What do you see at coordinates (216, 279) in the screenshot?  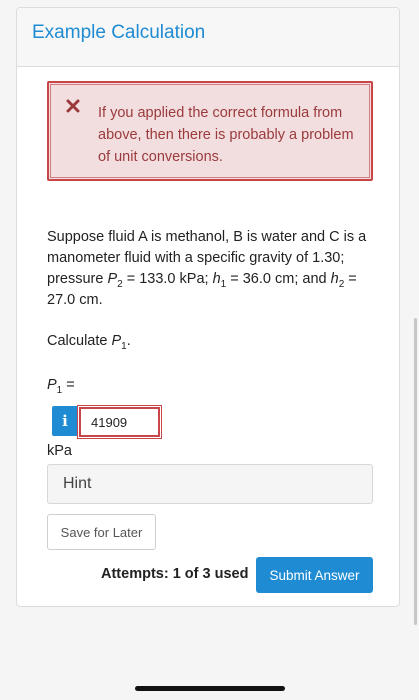 I see `h1-symbol: h` at bounding box center [216, 279].